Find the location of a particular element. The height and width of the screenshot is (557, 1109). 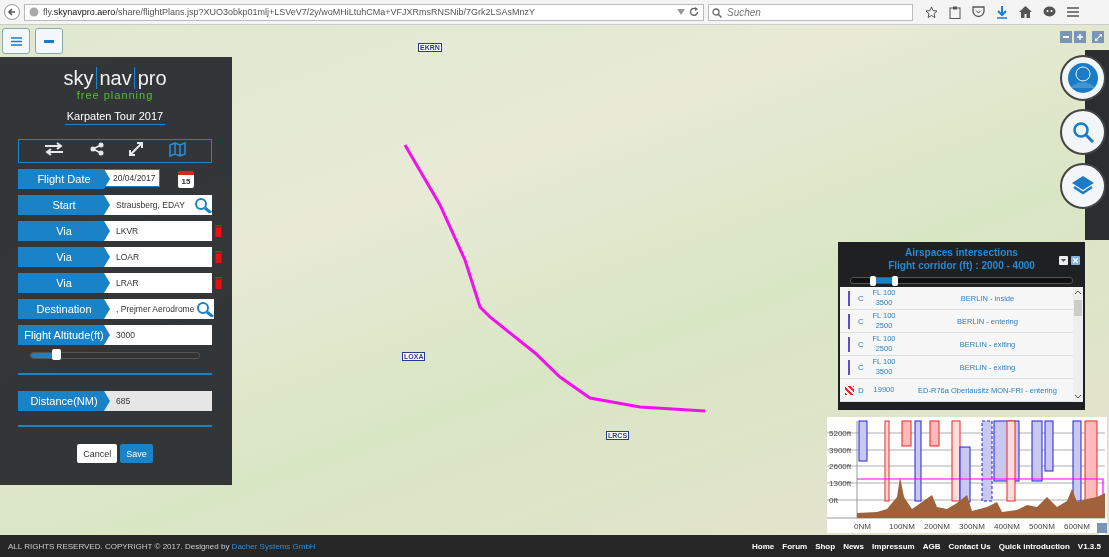

zoom-out-button is located at coordinates (1066, 37).